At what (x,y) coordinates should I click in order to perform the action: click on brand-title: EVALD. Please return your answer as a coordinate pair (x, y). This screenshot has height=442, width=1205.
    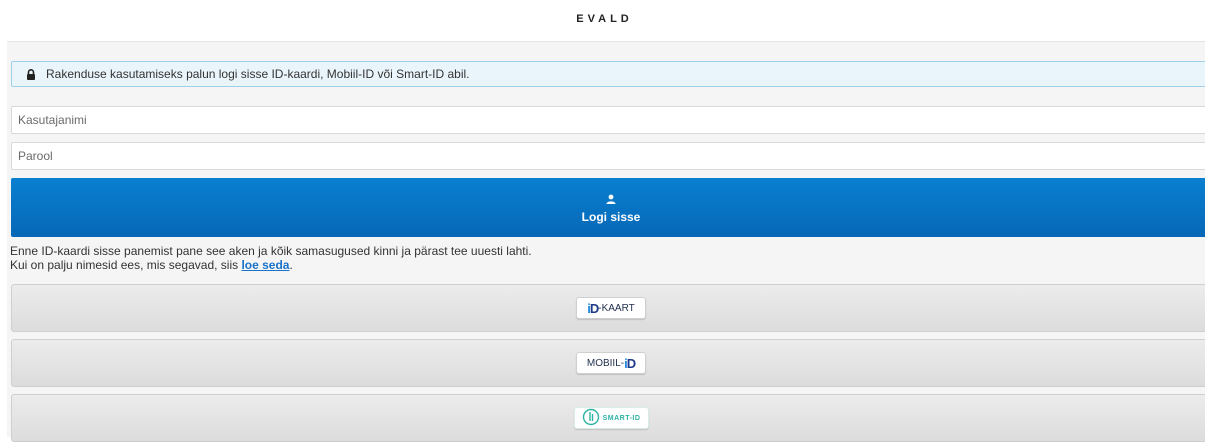
    Looking at the image, I should click on (604, 19).